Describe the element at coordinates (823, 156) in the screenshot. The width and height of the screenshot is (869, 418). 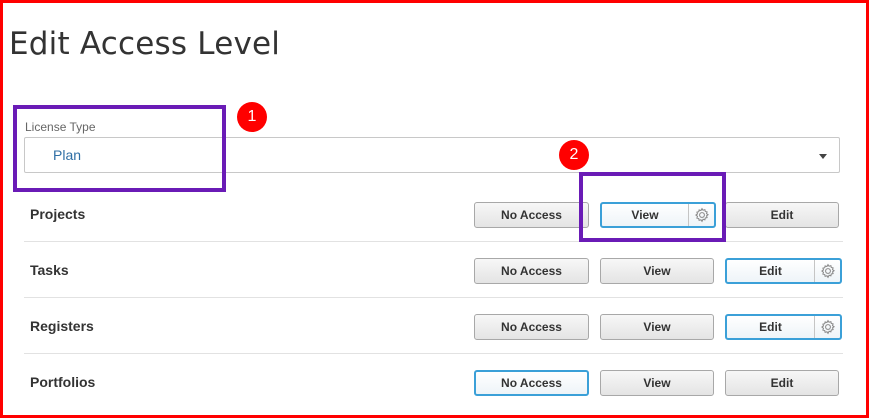
I see `caret-down-icon` at that location.